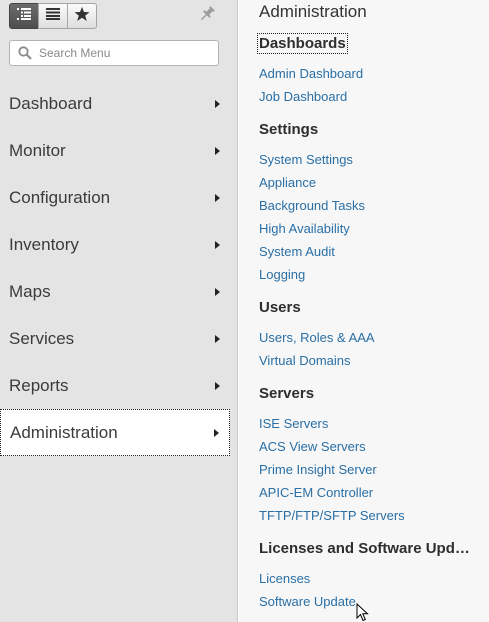 The image size is (489, 622). Describe the element at coordinates (60, 197) in the screenshot. I see `menu-item-label: Configuration` at that location.